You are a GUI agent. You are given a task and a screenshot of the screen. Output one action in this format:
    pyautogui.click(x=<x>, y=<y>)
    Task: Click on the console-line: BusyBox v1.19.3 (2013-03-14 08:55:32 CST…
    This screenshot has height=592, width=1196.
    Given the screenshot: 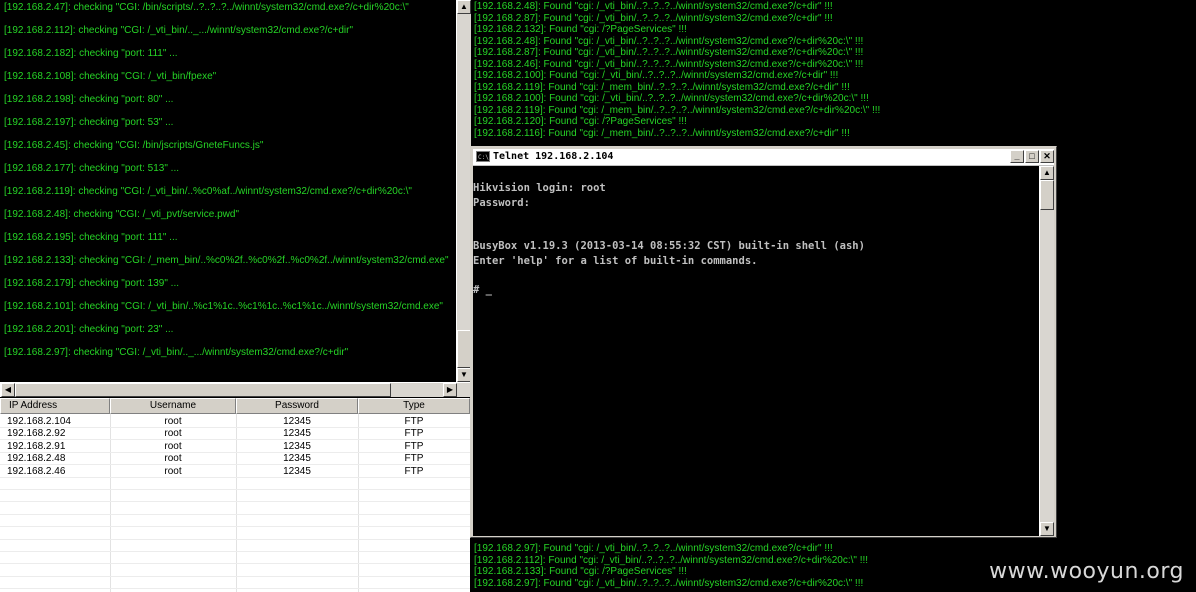 What is the action you would take?
    pyautogui.click(x=669, y=246)
    